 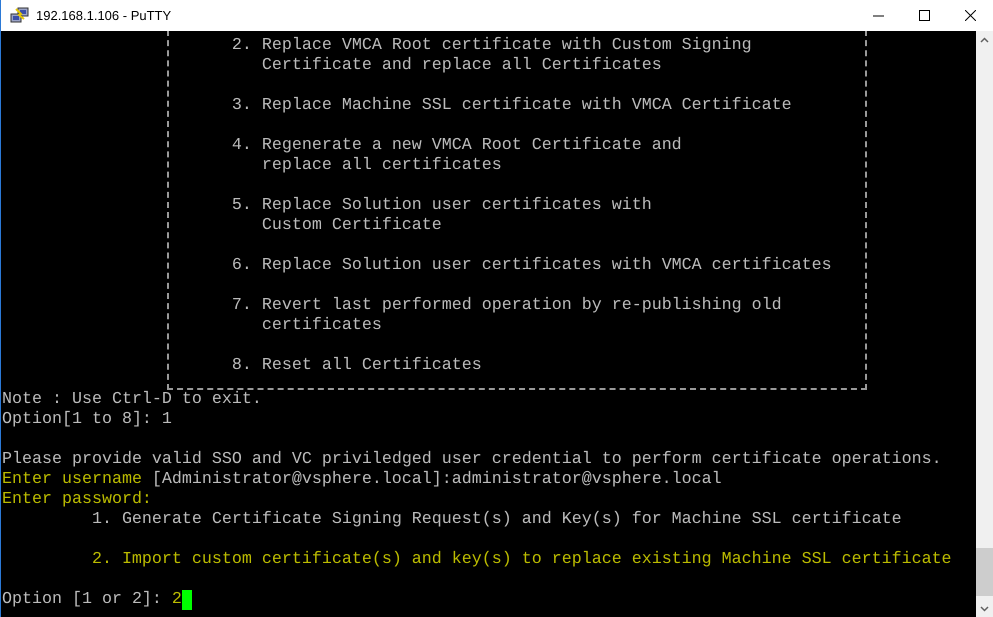 I want to click on terminal-text: Please provide valid SSO and VC priviledged user credential to perform certificate operations., so click(x=472, y=460).